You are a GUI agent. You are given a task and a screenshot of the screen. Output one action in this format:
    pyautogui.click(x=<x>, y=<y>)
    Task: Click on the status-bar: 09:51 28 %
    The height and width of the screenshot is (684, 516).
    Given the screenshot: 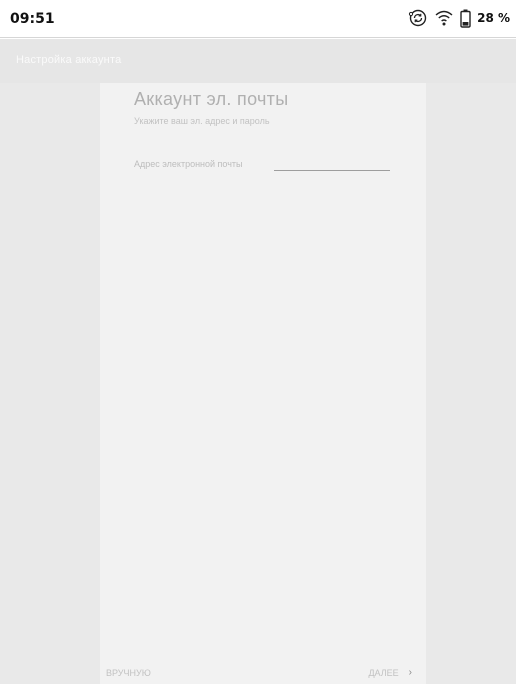 What is the action you would take?
    pyautogui.click(x=258, y=19)
    